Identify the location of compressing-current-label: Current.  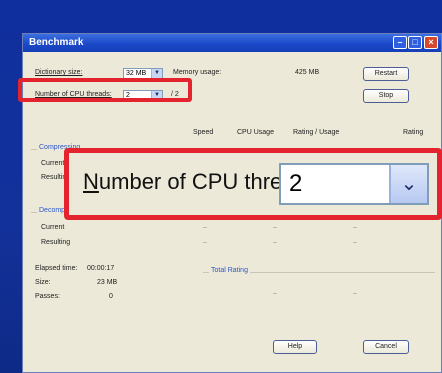
(53, 163).